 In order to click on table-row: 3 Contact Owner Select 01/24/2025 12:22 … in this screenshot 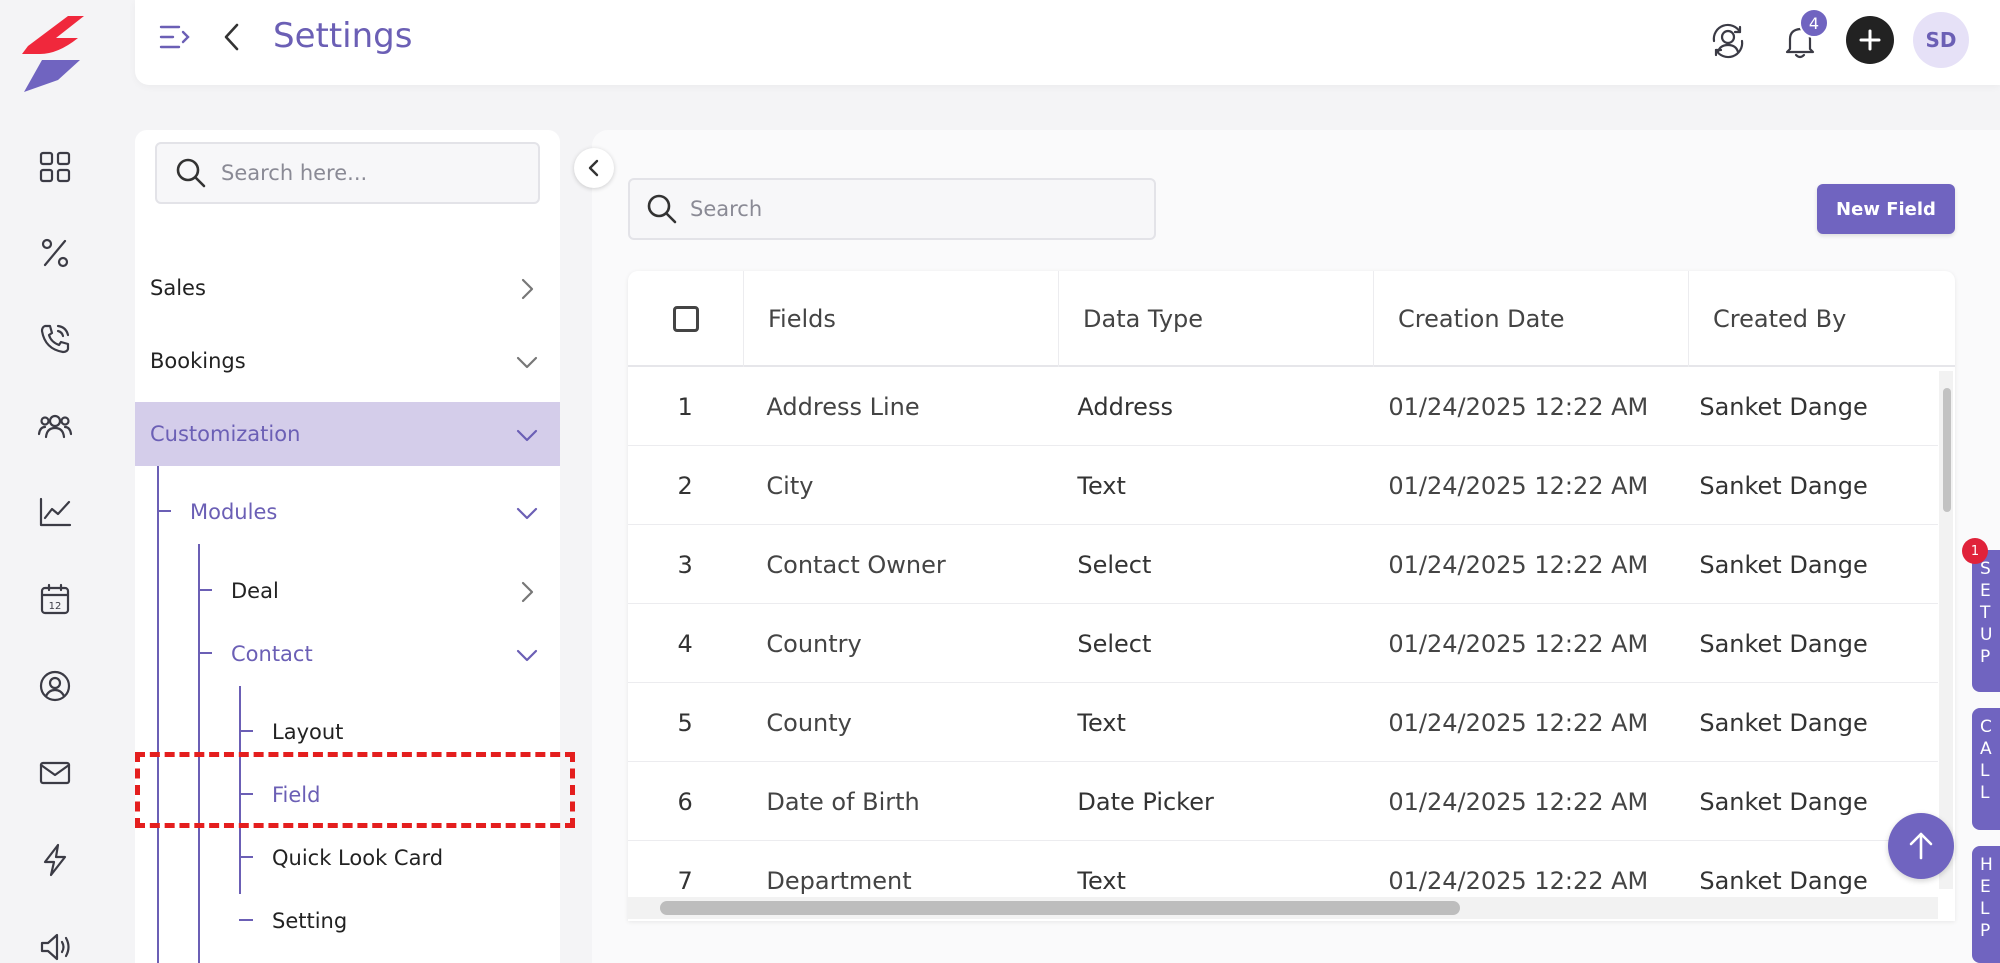, I will do `click(1283, 564)`.